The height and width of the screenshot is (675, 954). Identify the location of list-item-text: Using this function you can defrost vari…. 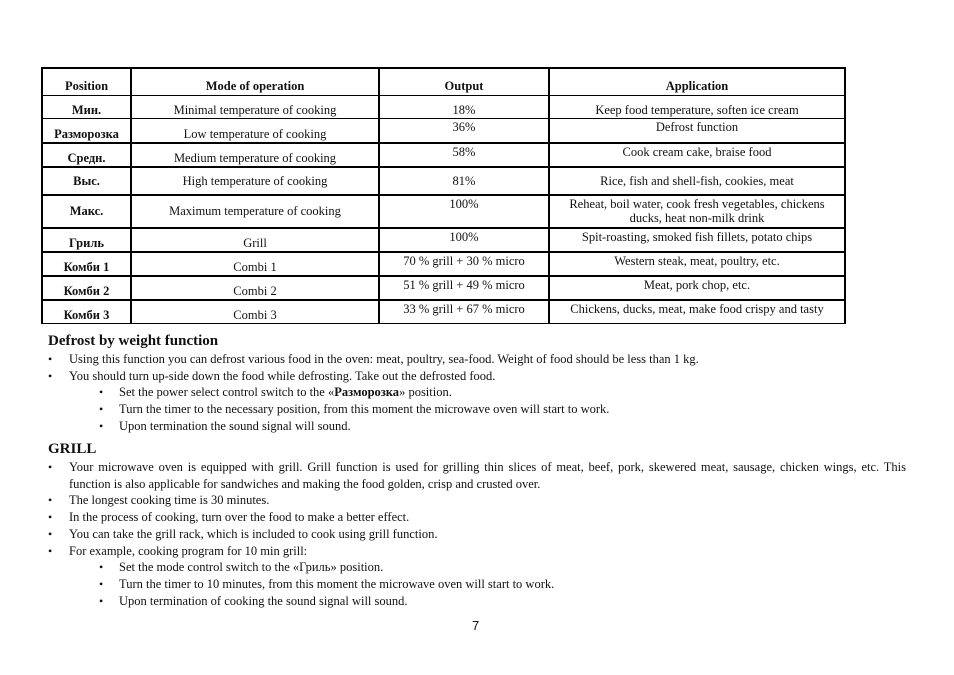
(384, 359).